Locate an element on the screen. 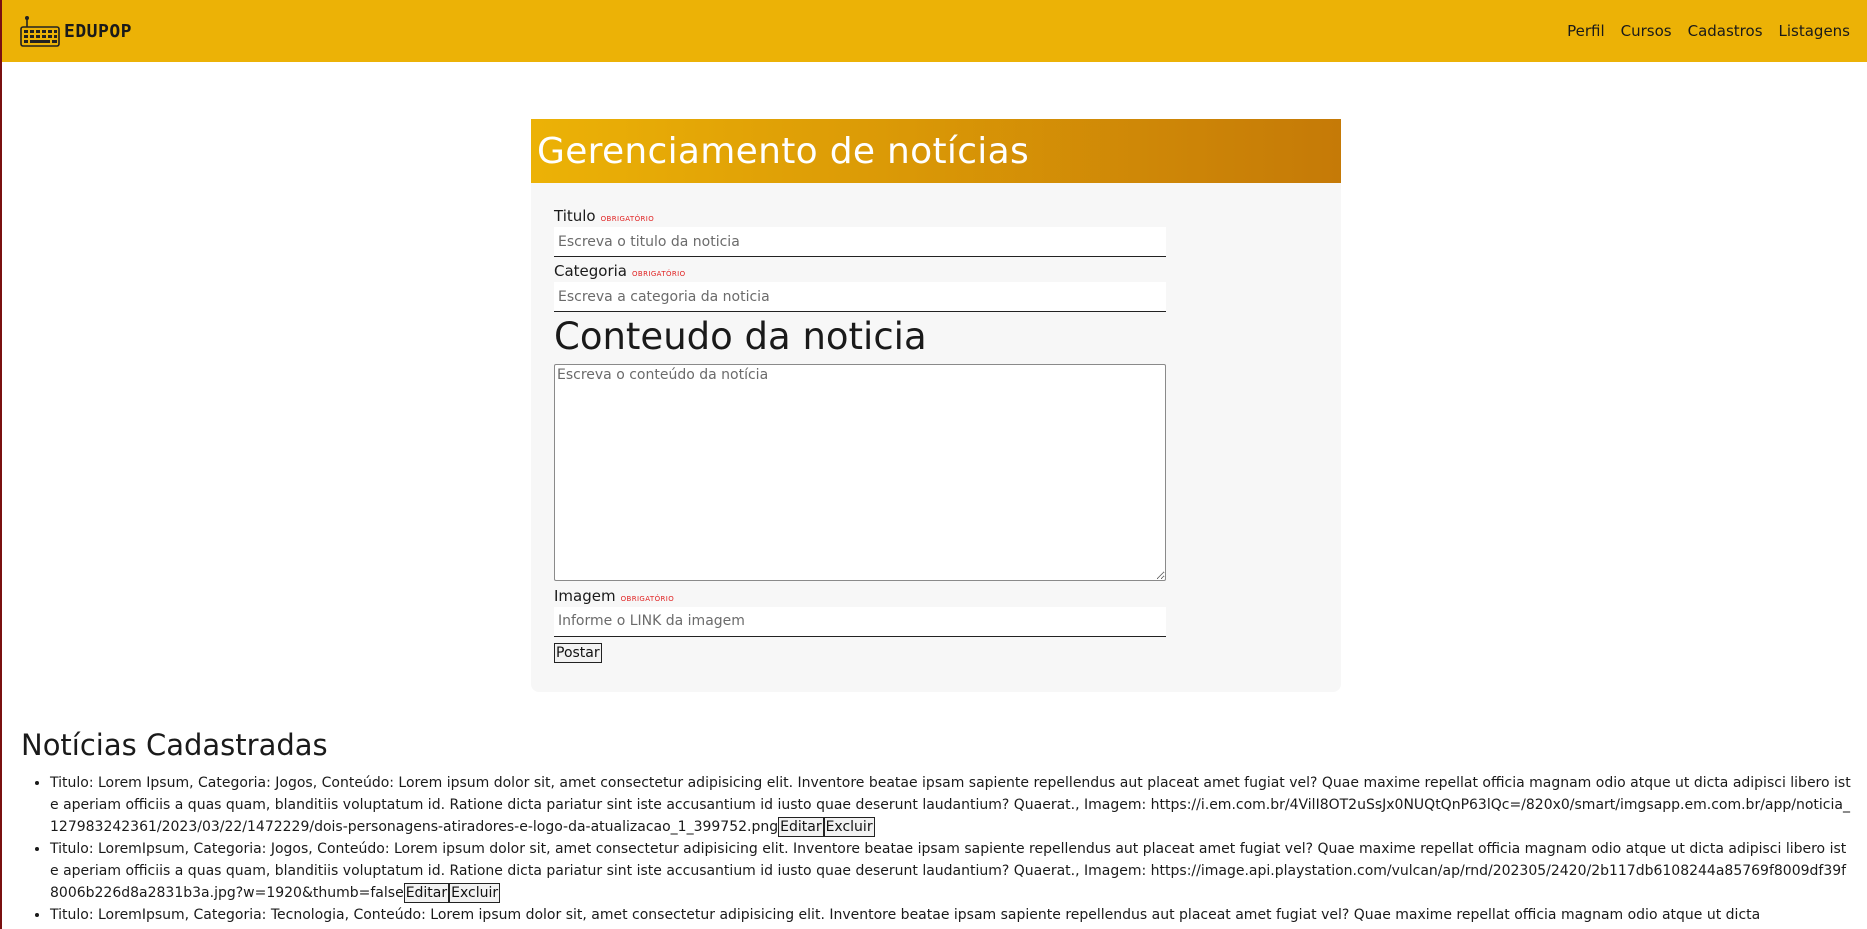 Image resolution: width=1867 pixels, height=929 pixels. titulo-label-text: Titulo is located at coordinates (575, 216).